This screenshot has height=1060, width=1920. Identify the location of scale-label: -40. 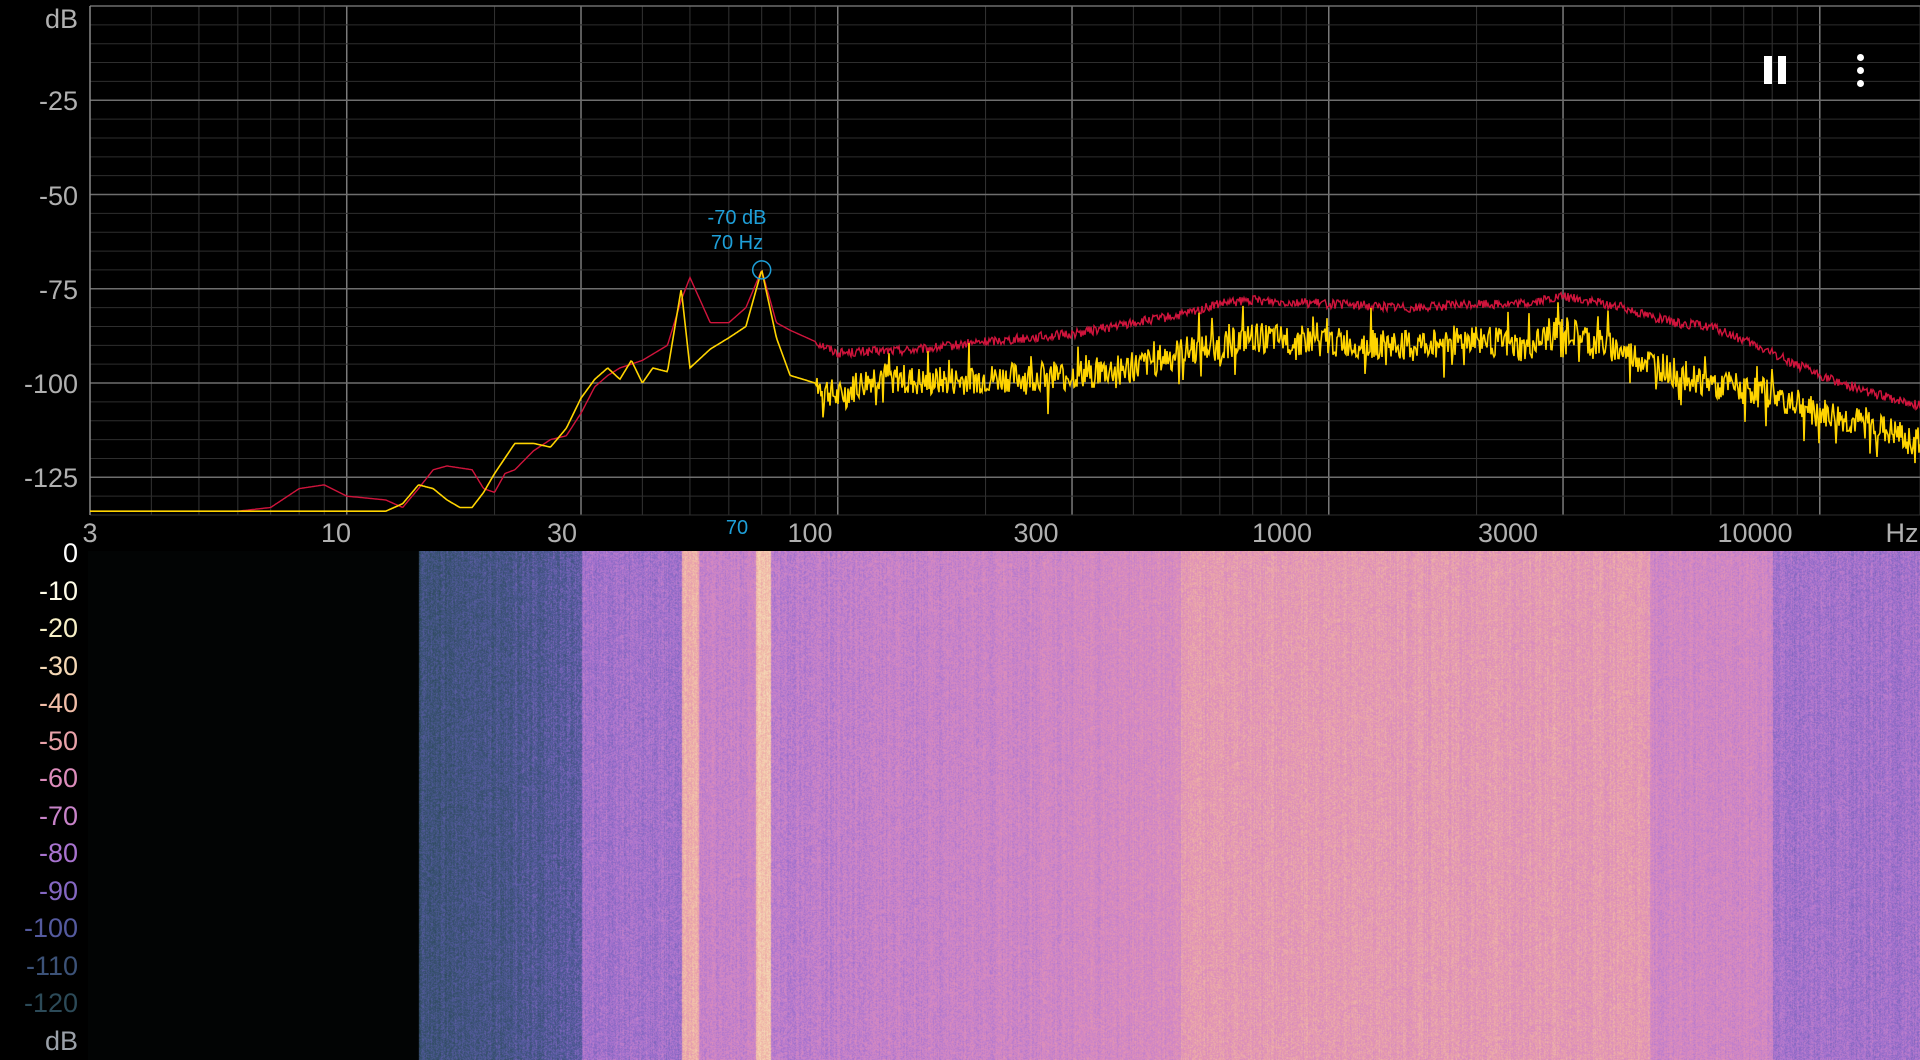
(58, 703).